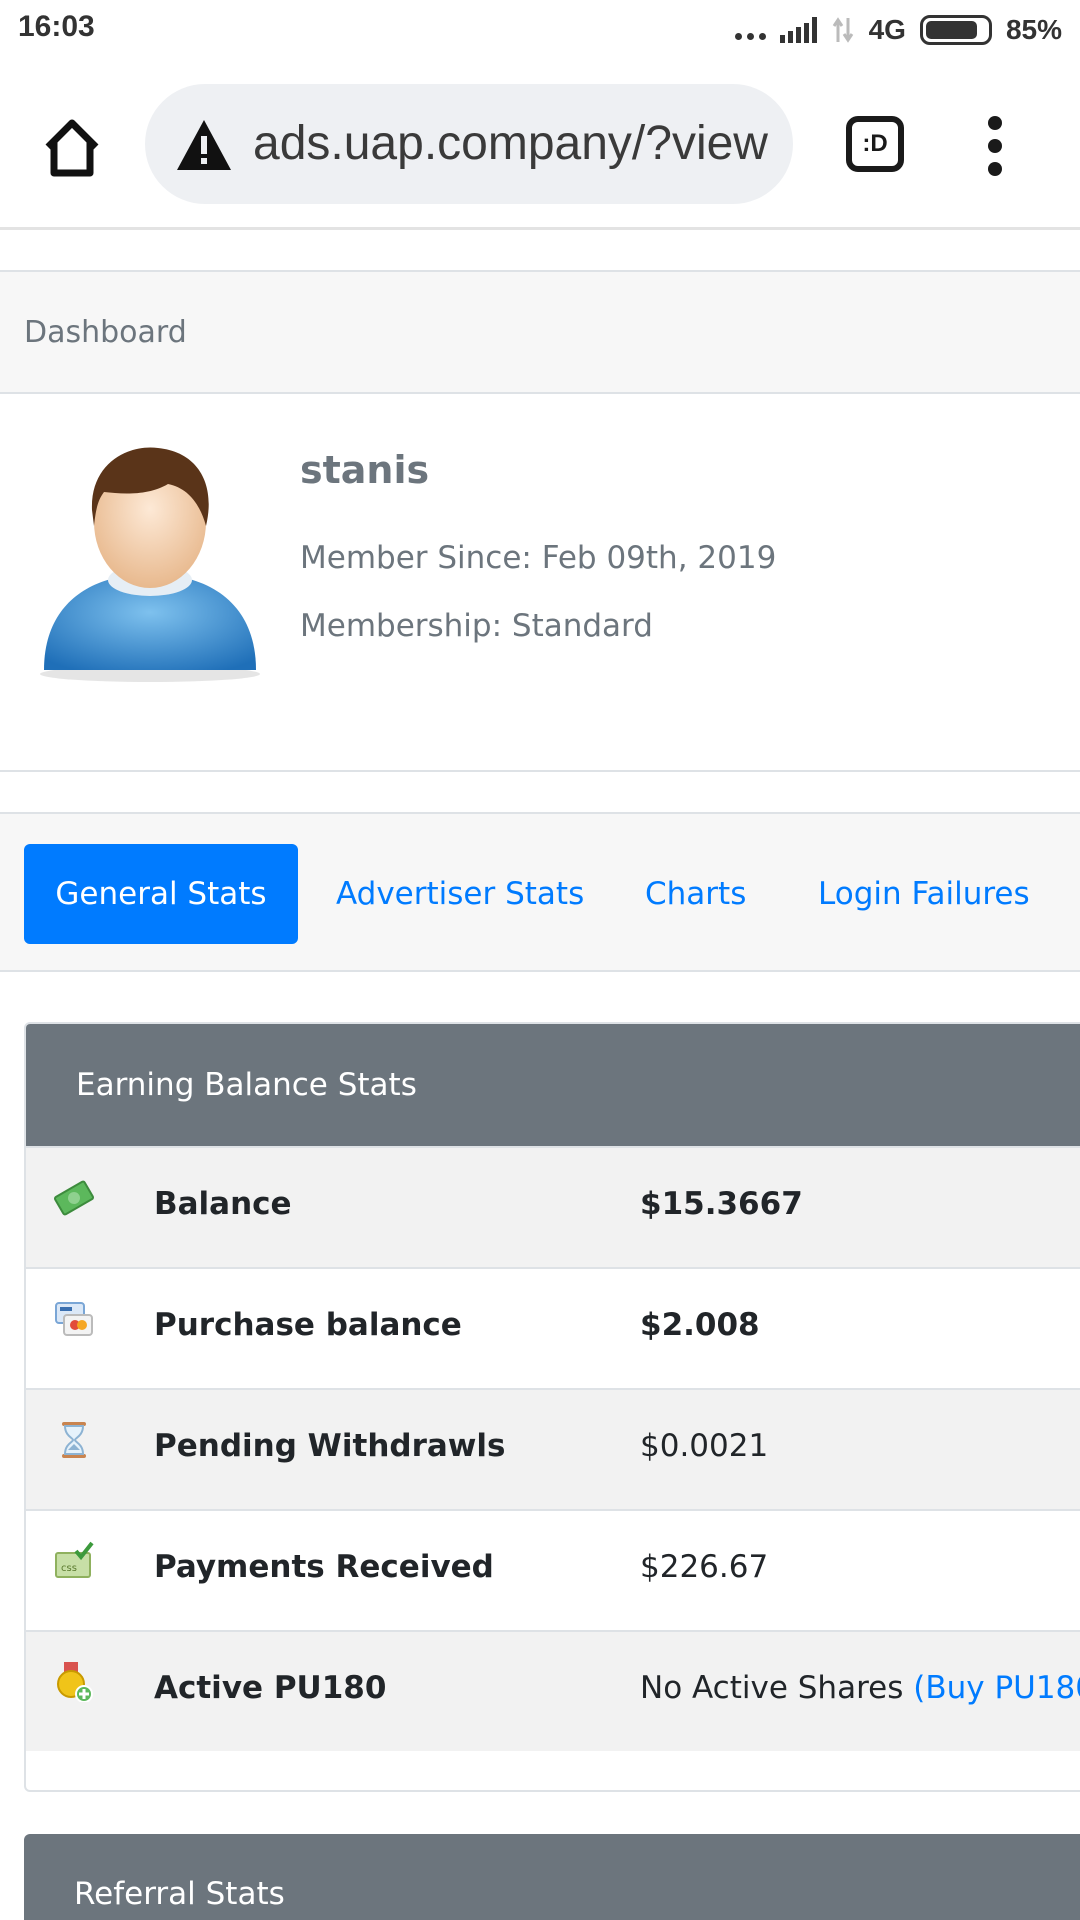  I want to click on pending-withdrawals-value: $0.0021, so click(704, 1446).